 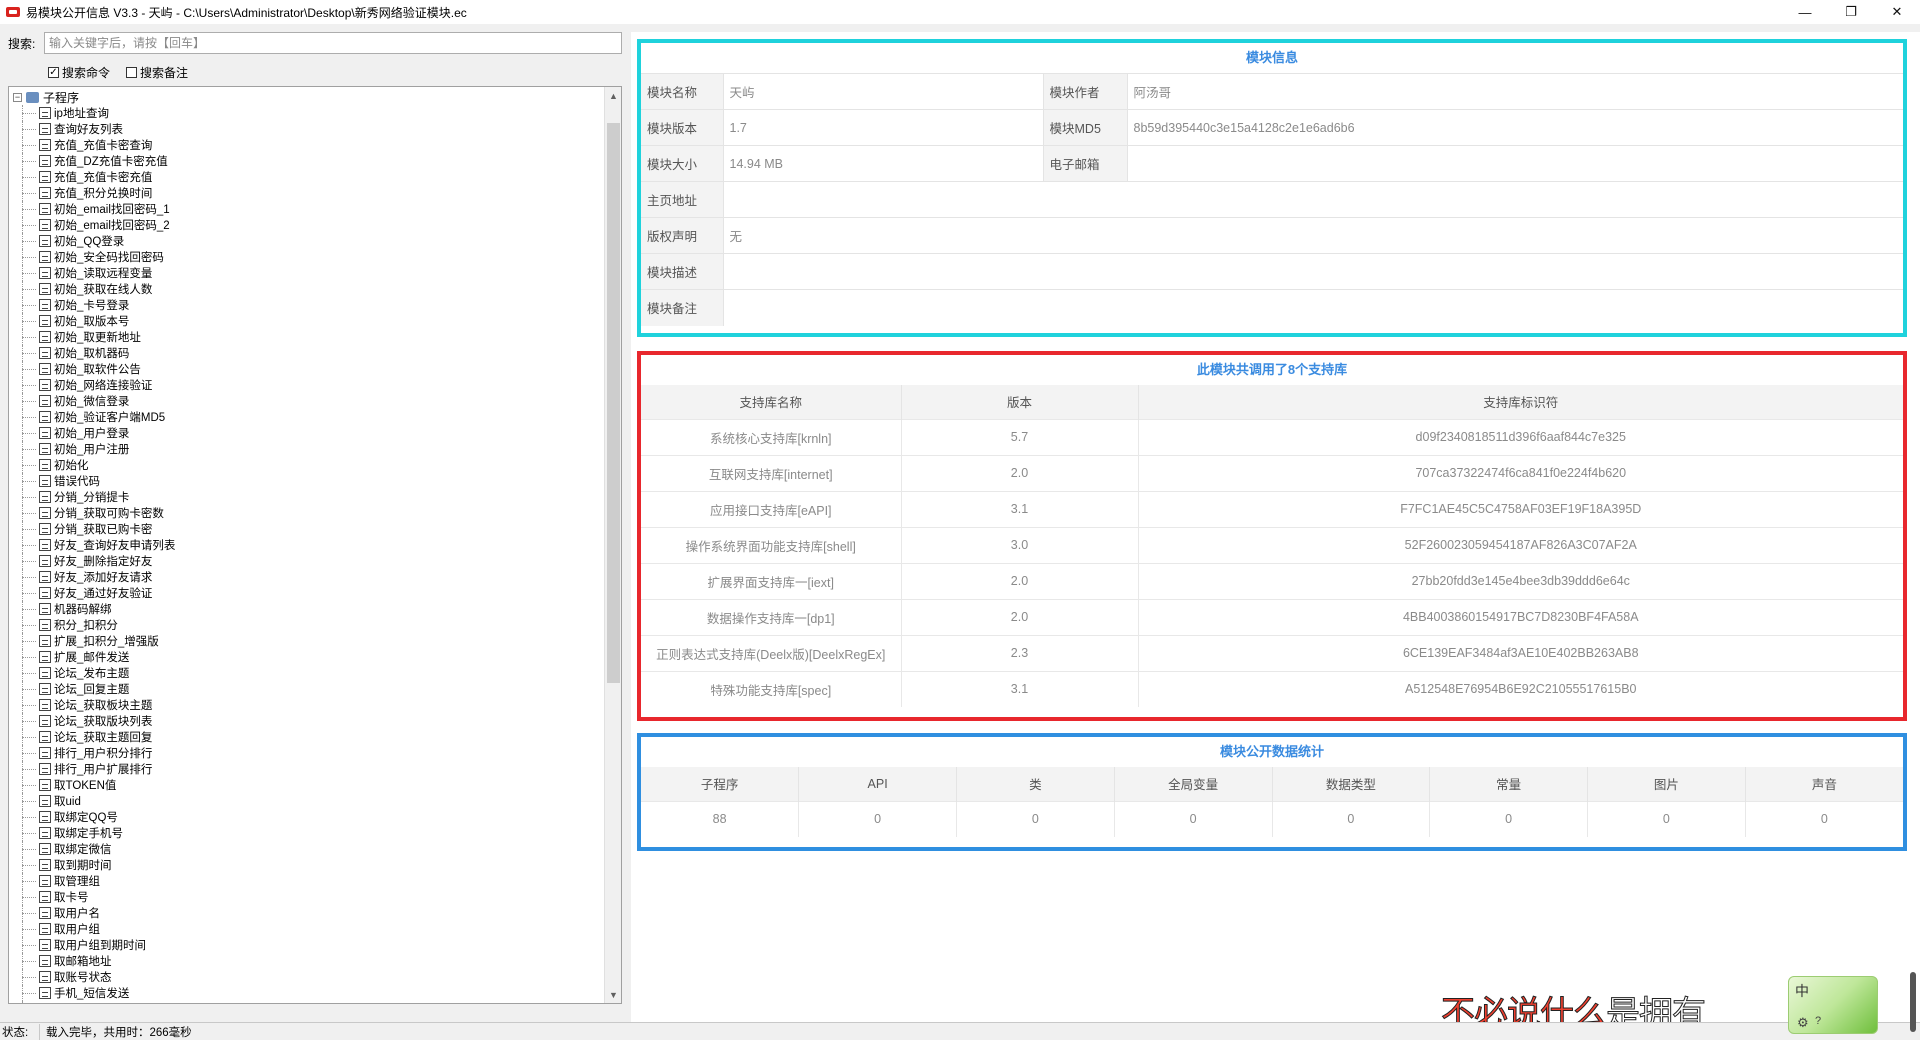 What do you see at coordinates (92, 369) in the screenshot?
I see `tree-item: 初始_取软件公告` at bounding box center [92, 369].